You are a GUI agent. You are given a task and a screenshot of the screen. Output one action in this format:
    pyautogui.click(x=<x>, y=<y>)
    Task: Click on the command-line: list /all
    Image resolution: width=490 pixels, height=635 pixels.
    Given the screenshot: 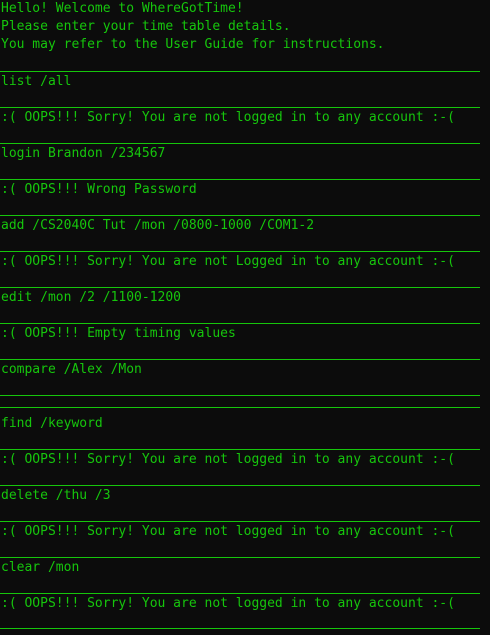 What is the action you would take?
    pyautogui.click(x=36, y=81)
    